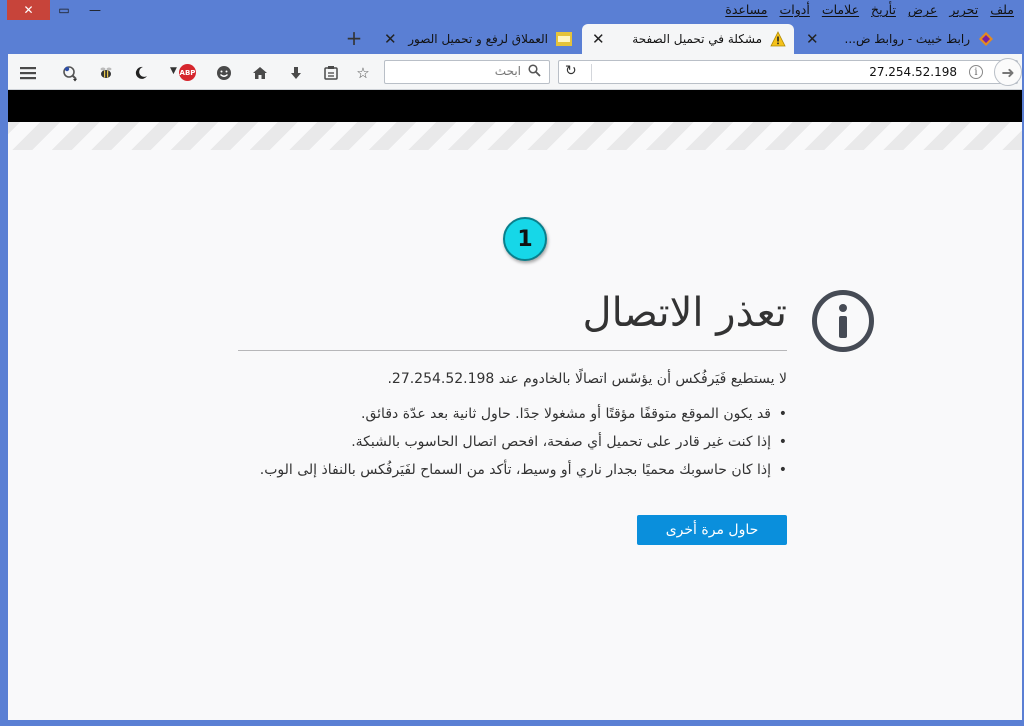  What do you see at coordinates (697, 39) in the screenshot?
I see `tab-title: مشكلة في تحميل الصفحة` at bounding box center [697, 39].